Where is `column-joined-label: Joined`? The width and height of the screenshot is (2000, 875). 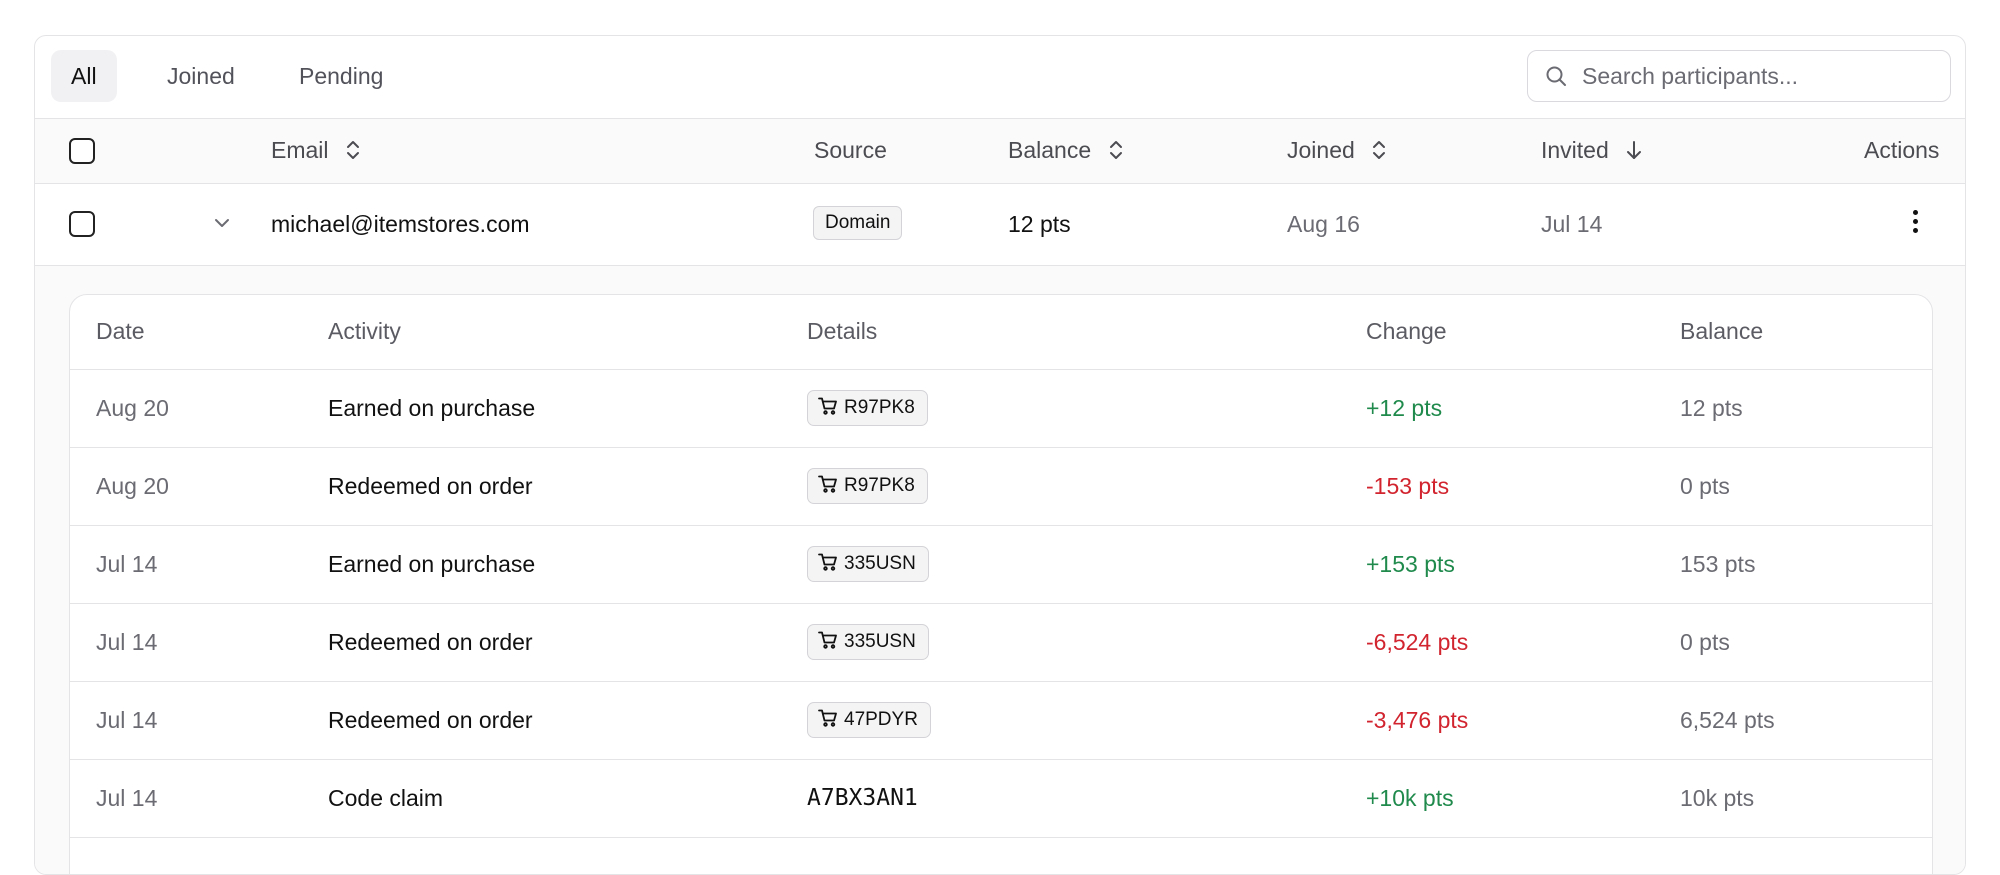 column-joined-label: Joined is located at coordinates (1321, 150).